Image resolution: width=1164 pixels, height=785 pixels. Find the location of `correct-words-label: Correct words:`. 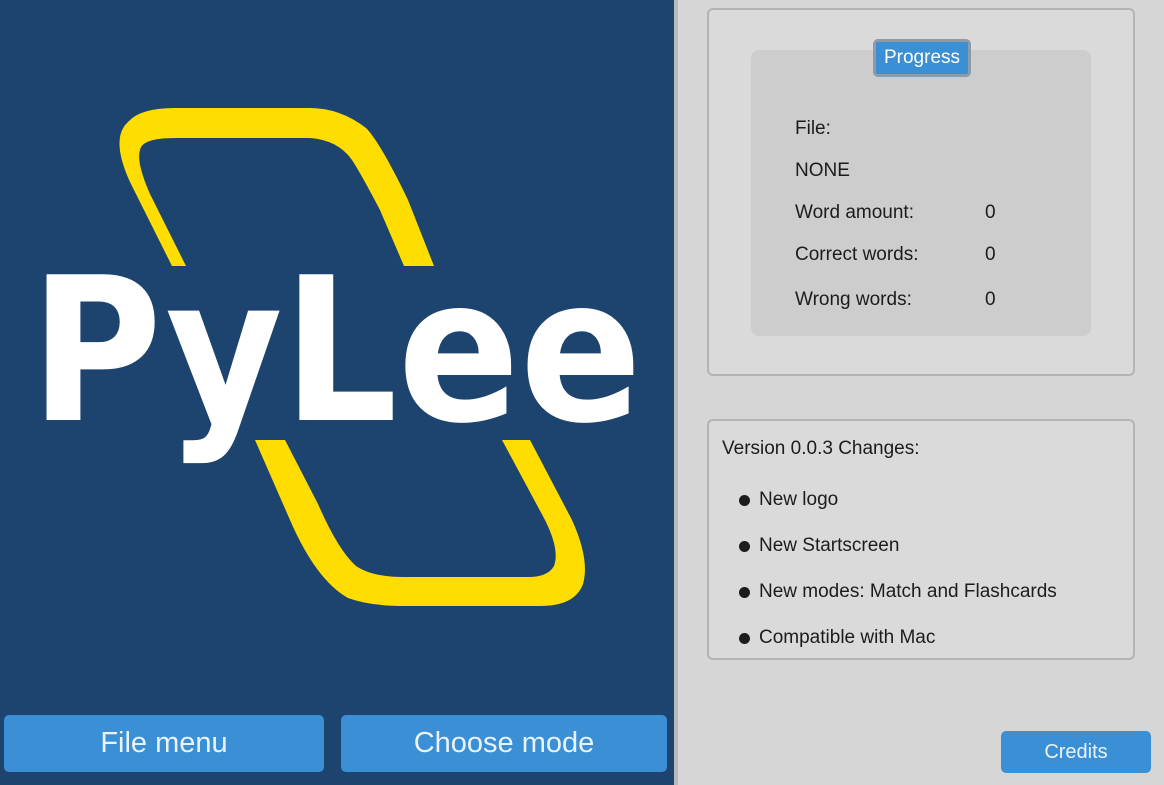

correct-words-label: Correct words: is located at coordinates (857, 254).